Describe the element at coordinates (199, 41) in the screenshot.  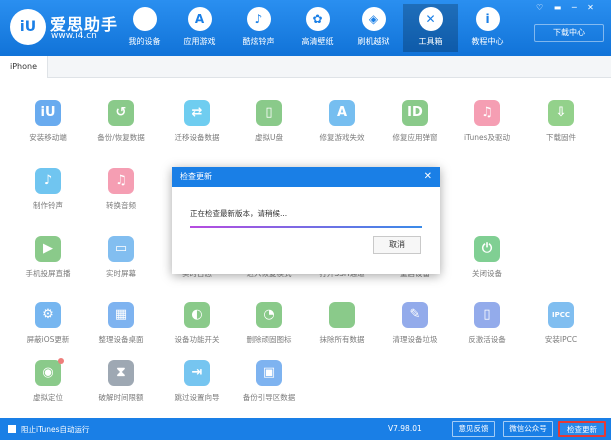
I see `nav-label: 应用游戏` at that location.